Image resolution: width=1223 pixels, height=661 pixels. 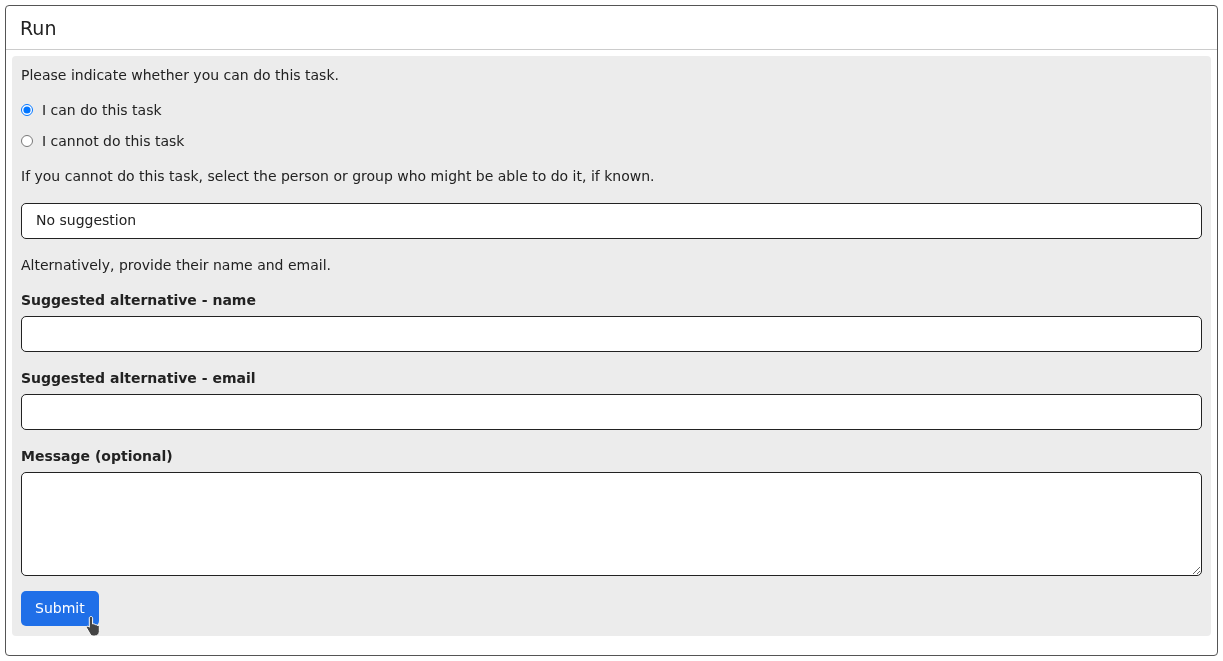 What do you see at coordinates (176, 265) in the screenshot?
I see `instruction-text: Alternatively, provide their name and email.` at bounding box center [176, 265].